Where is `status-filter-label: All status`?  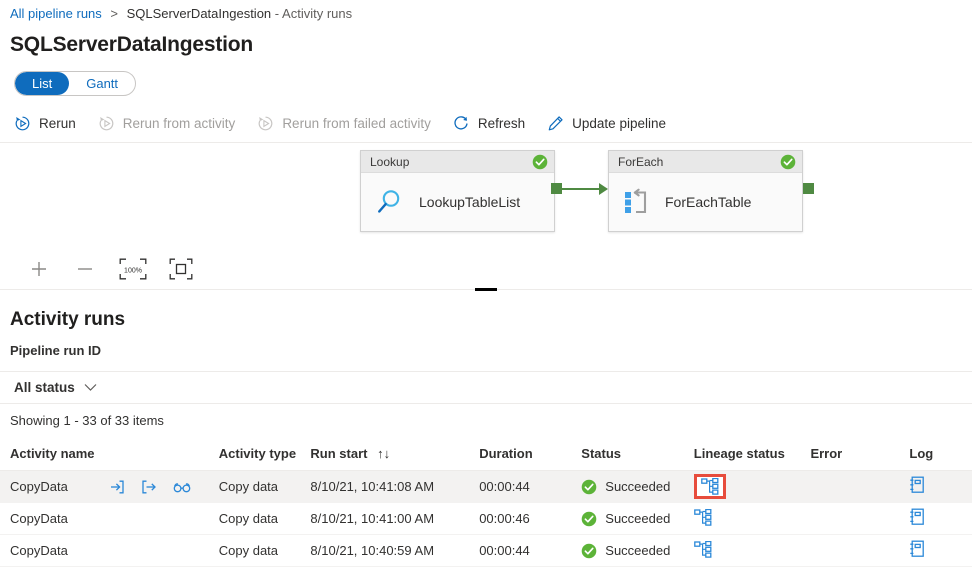 status-filter-label: All status is located at coordinates (44, 387).